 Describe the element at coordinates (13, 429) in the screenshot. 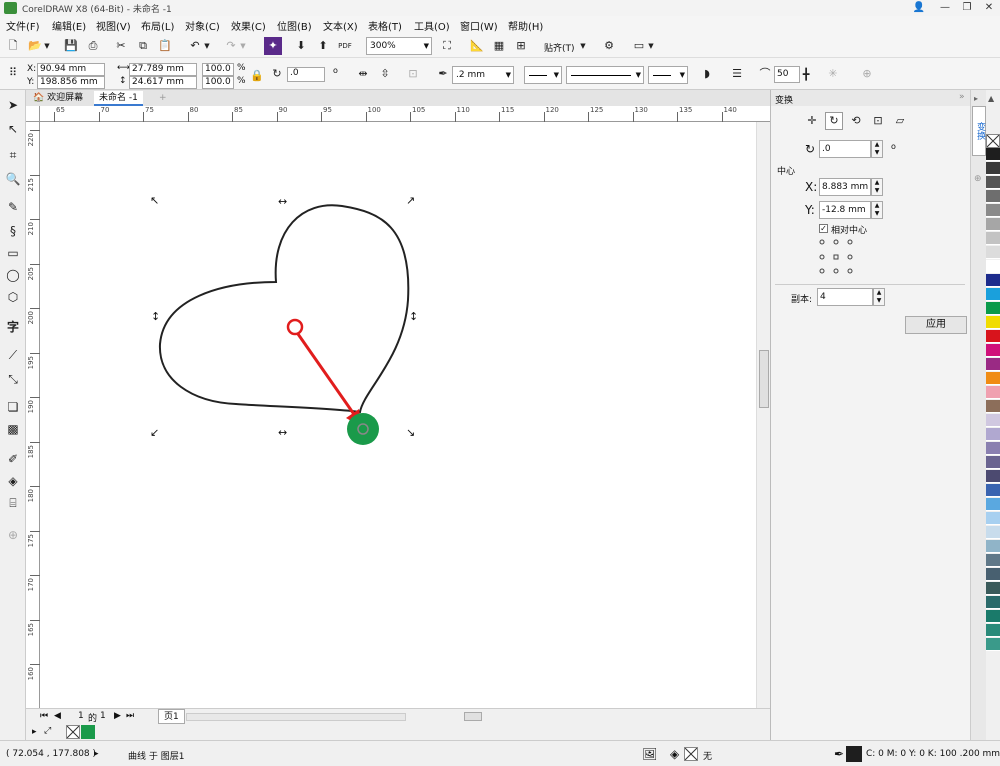

I see `transparency-icon: ▩` at that location.